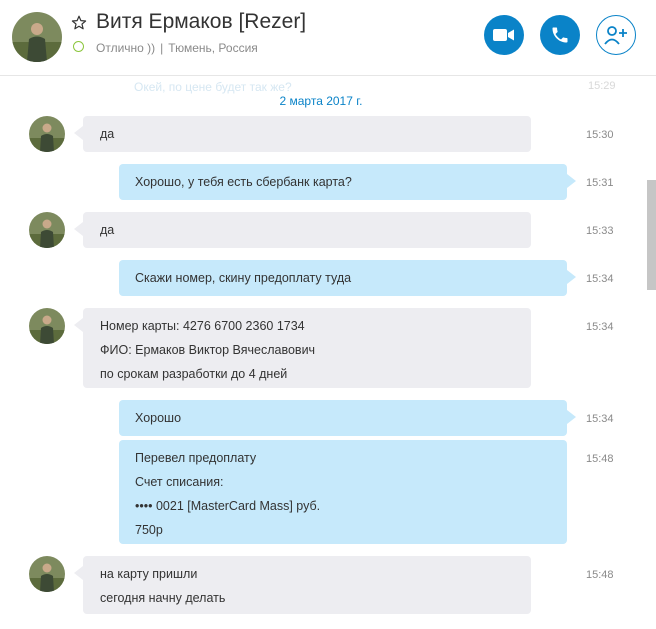  I want to click on message-time: 15:33, so click(600, 231).